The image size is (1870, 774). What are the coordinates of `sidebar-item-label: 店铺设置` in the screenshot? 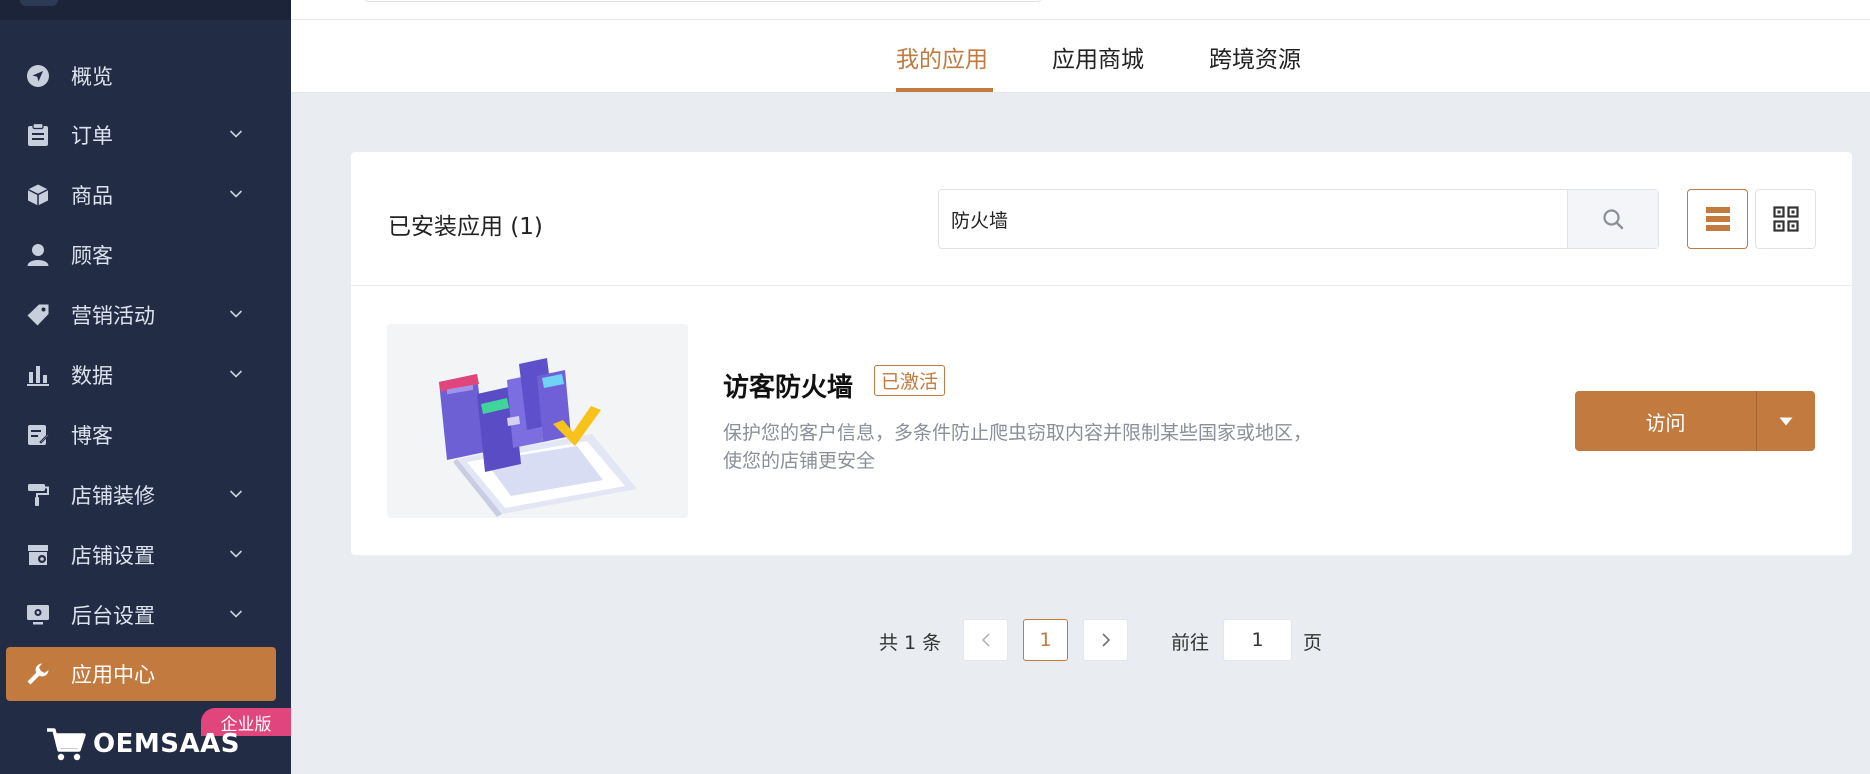 It's located at (113, 556).